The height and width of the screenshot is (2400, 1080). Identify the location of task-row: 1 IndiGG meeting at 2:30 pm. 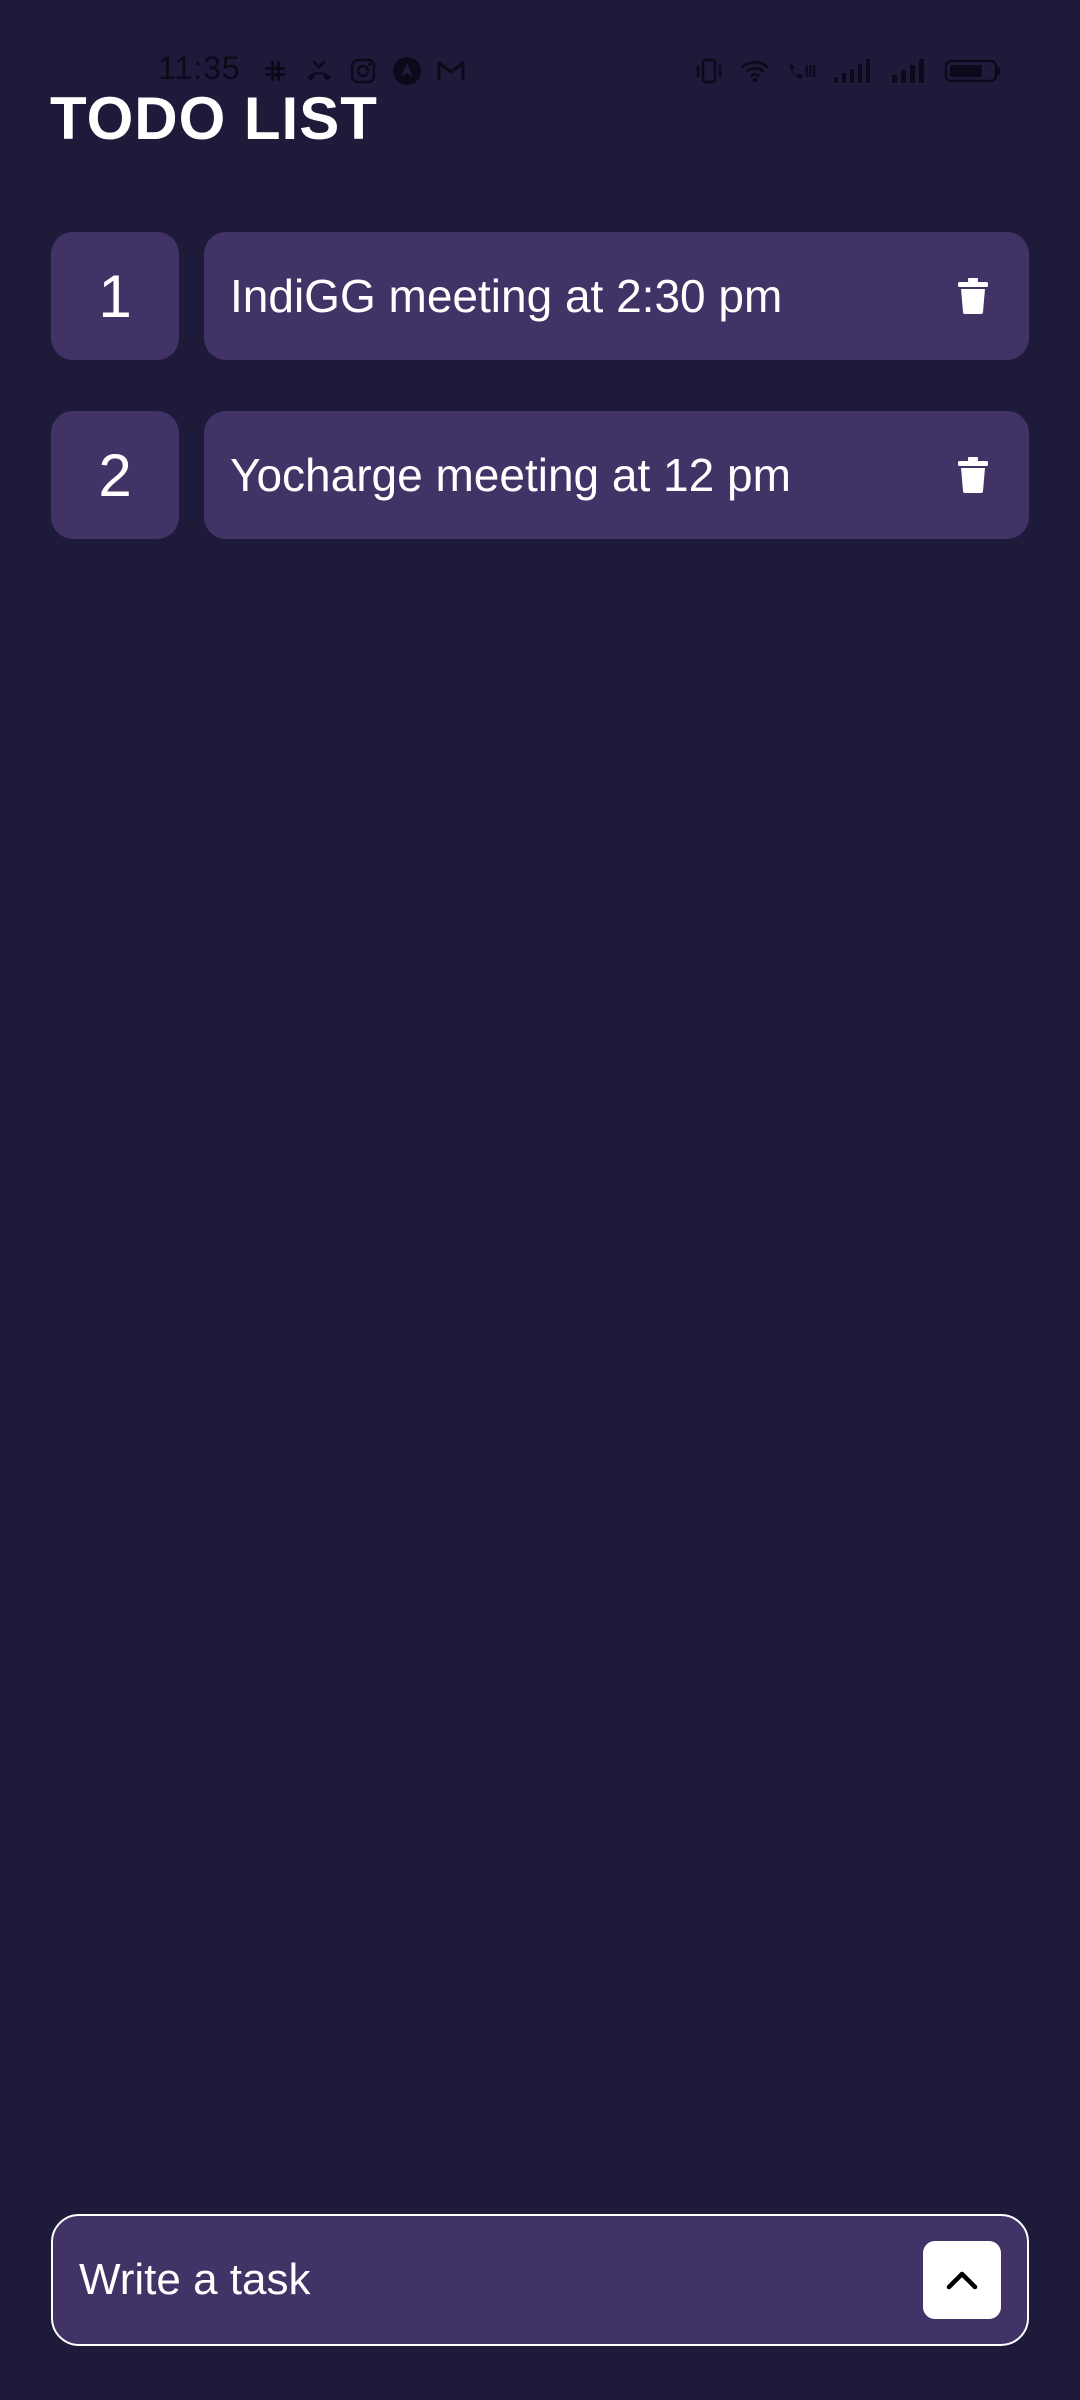
(540, 296).